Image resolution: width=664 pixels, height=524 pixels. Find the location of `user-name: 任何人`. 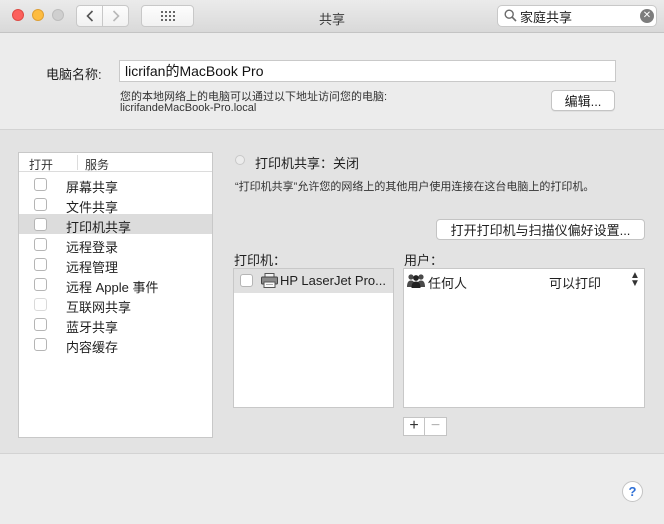

user-name: 任何人 is located at coordinates (448, 283).